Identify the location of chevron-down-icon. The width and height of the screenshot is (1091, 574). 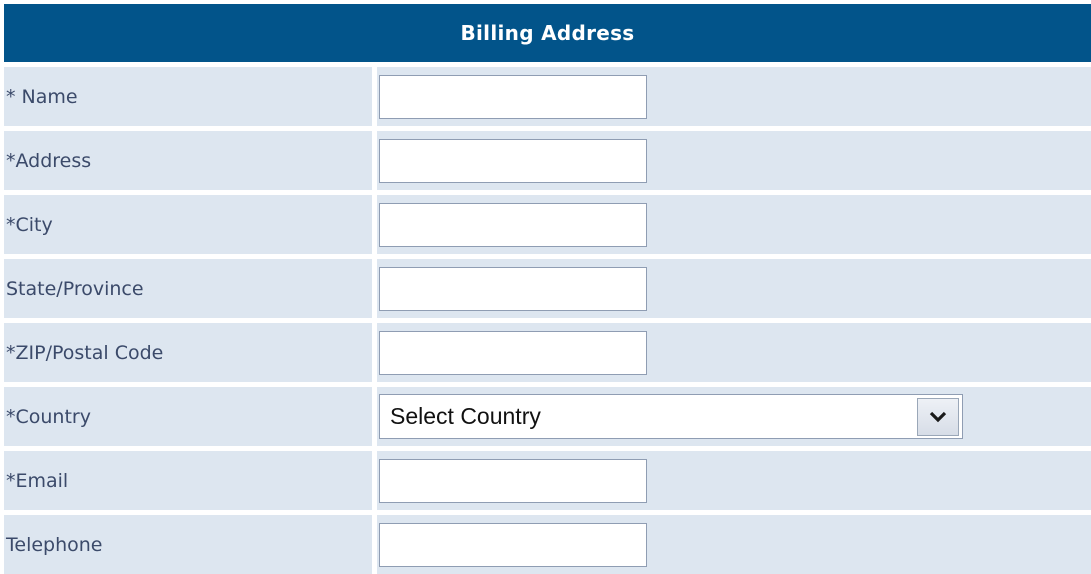
(938, 416).